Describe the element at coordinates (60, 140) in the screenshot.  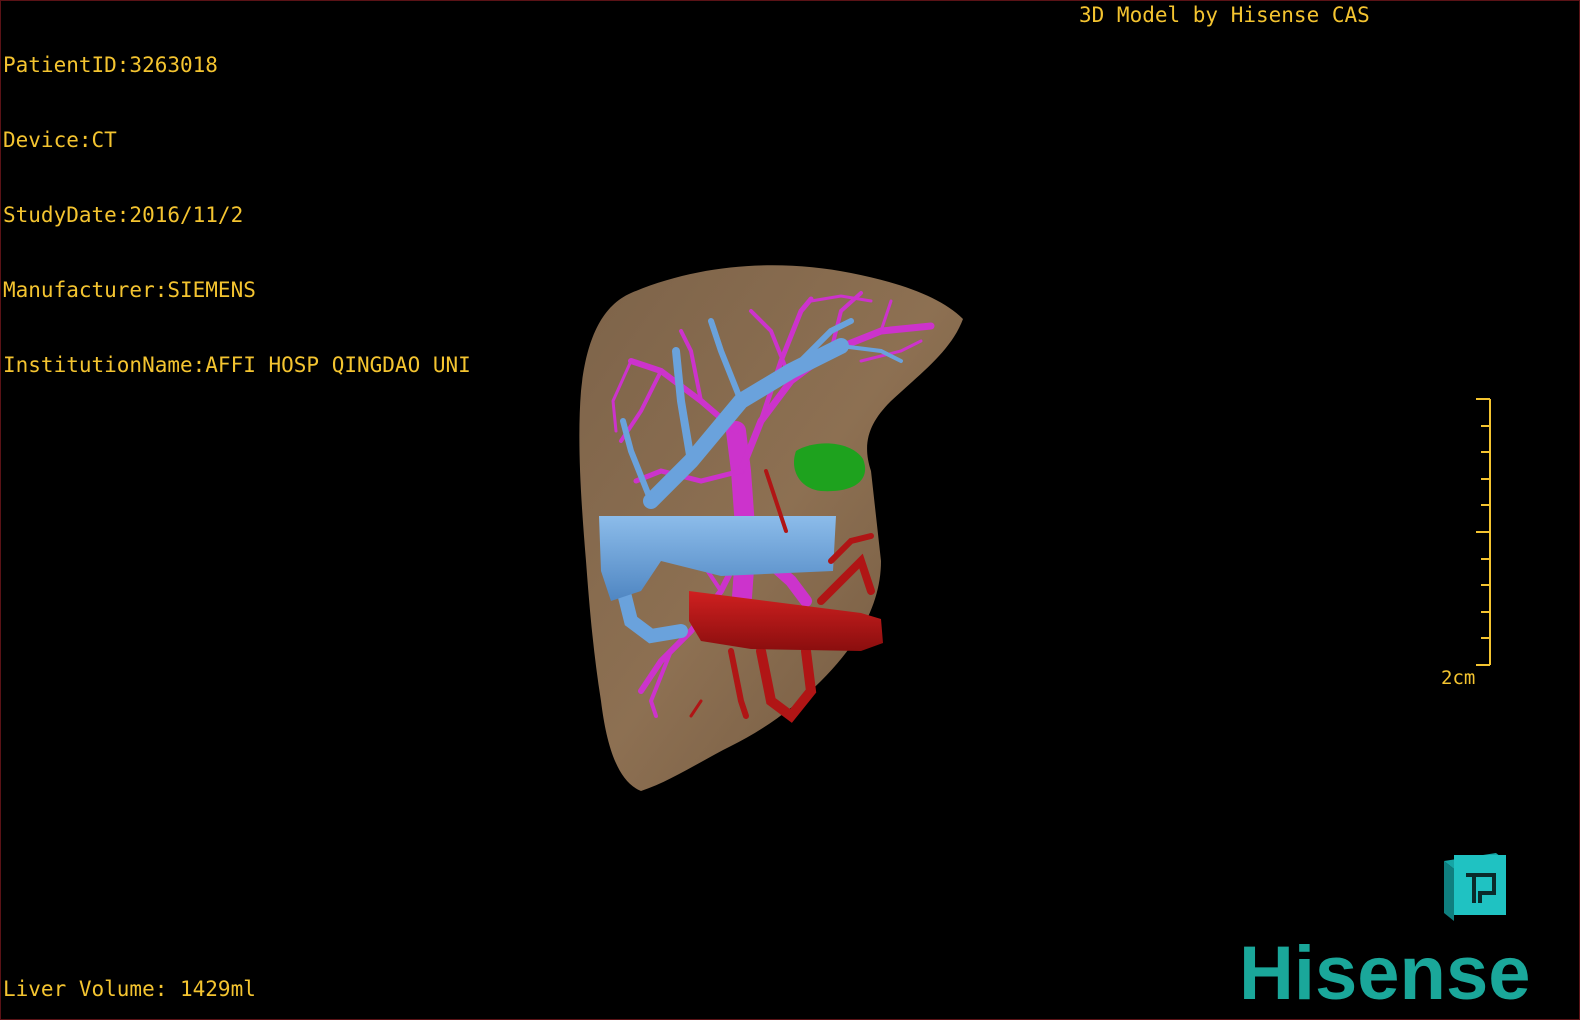
I see `device-label: Device:CT` at that location.